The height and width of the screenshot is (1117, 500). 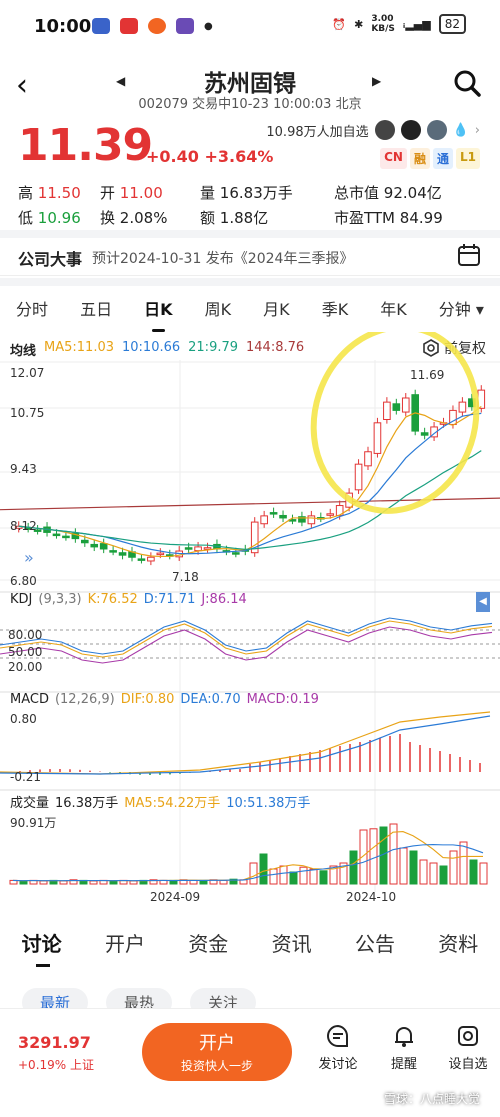 I want to click on current-price: 11.39, so click(x=85, y=145).